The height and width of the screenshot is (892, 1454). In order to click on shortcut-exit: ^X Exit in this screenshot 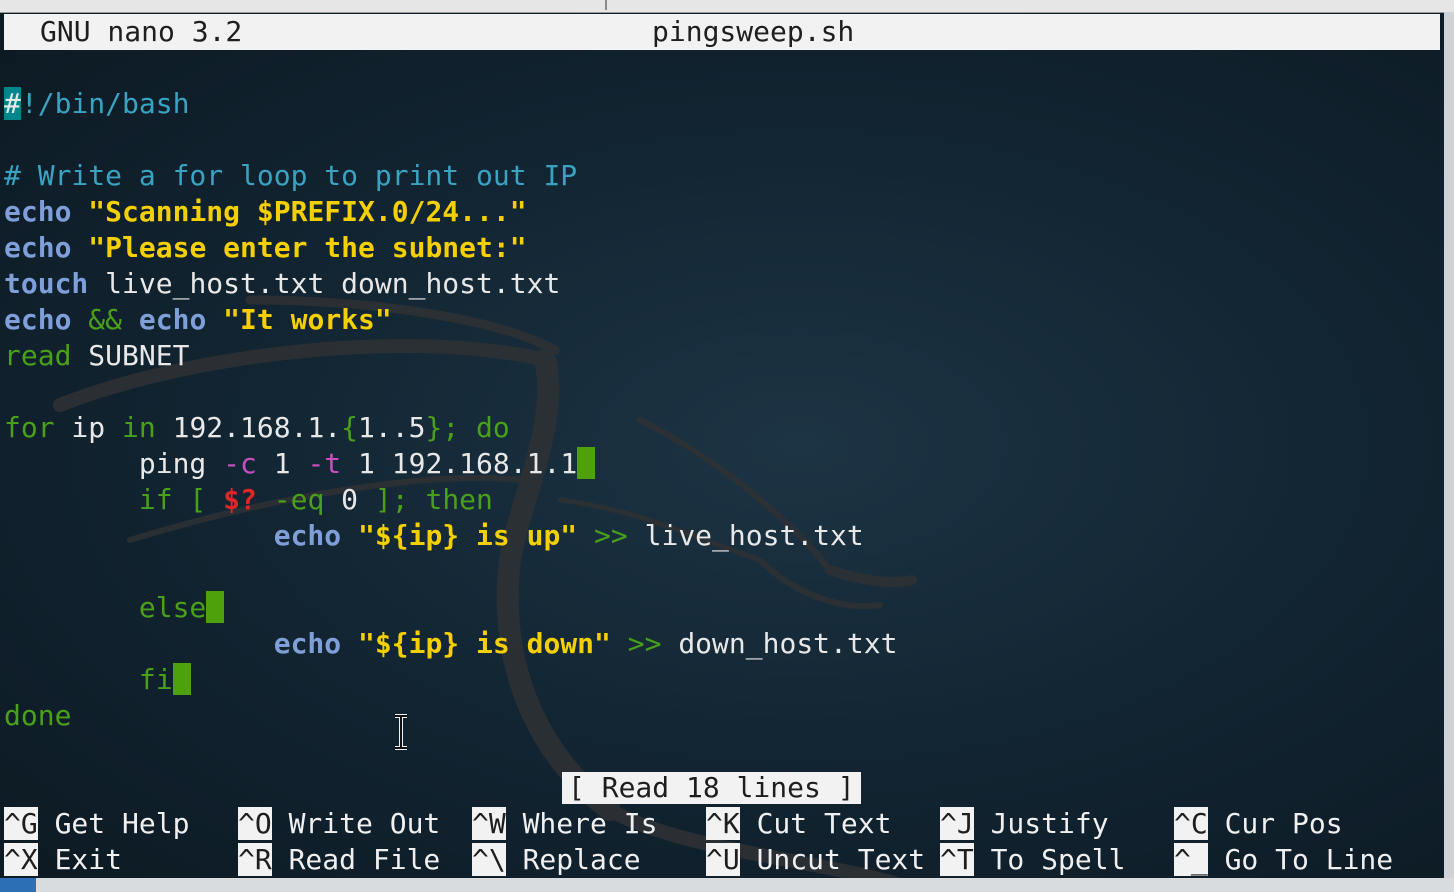, I will do `click(63, 860)`.